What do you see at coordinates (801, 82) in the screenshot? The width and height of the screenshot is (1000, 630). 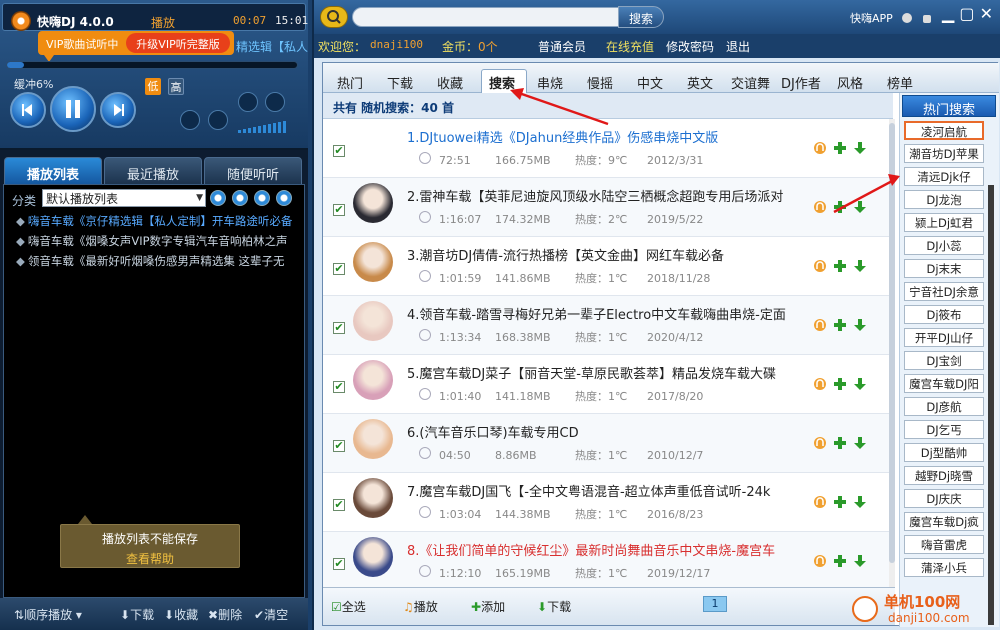 I see `tab-dj-author: DJ作者` at bounding box center [801, 82].